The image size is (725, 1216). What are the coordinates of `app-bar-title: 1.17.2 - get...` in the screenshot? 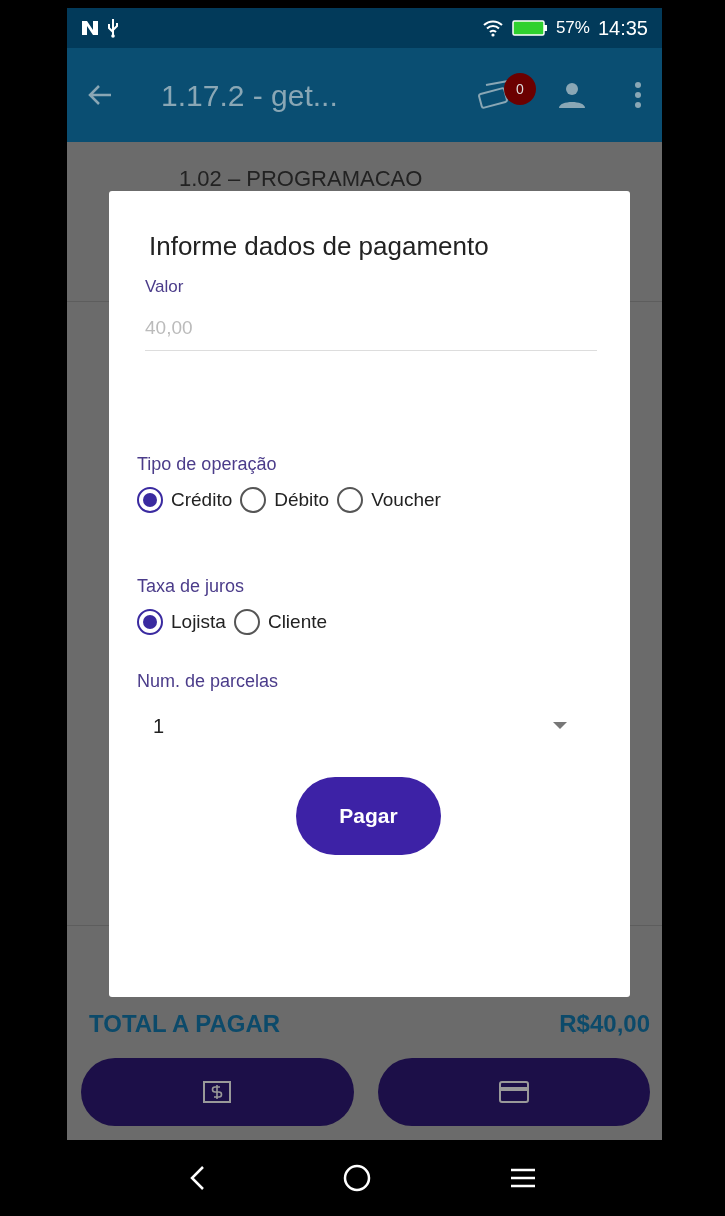 It's located at (249, 95).